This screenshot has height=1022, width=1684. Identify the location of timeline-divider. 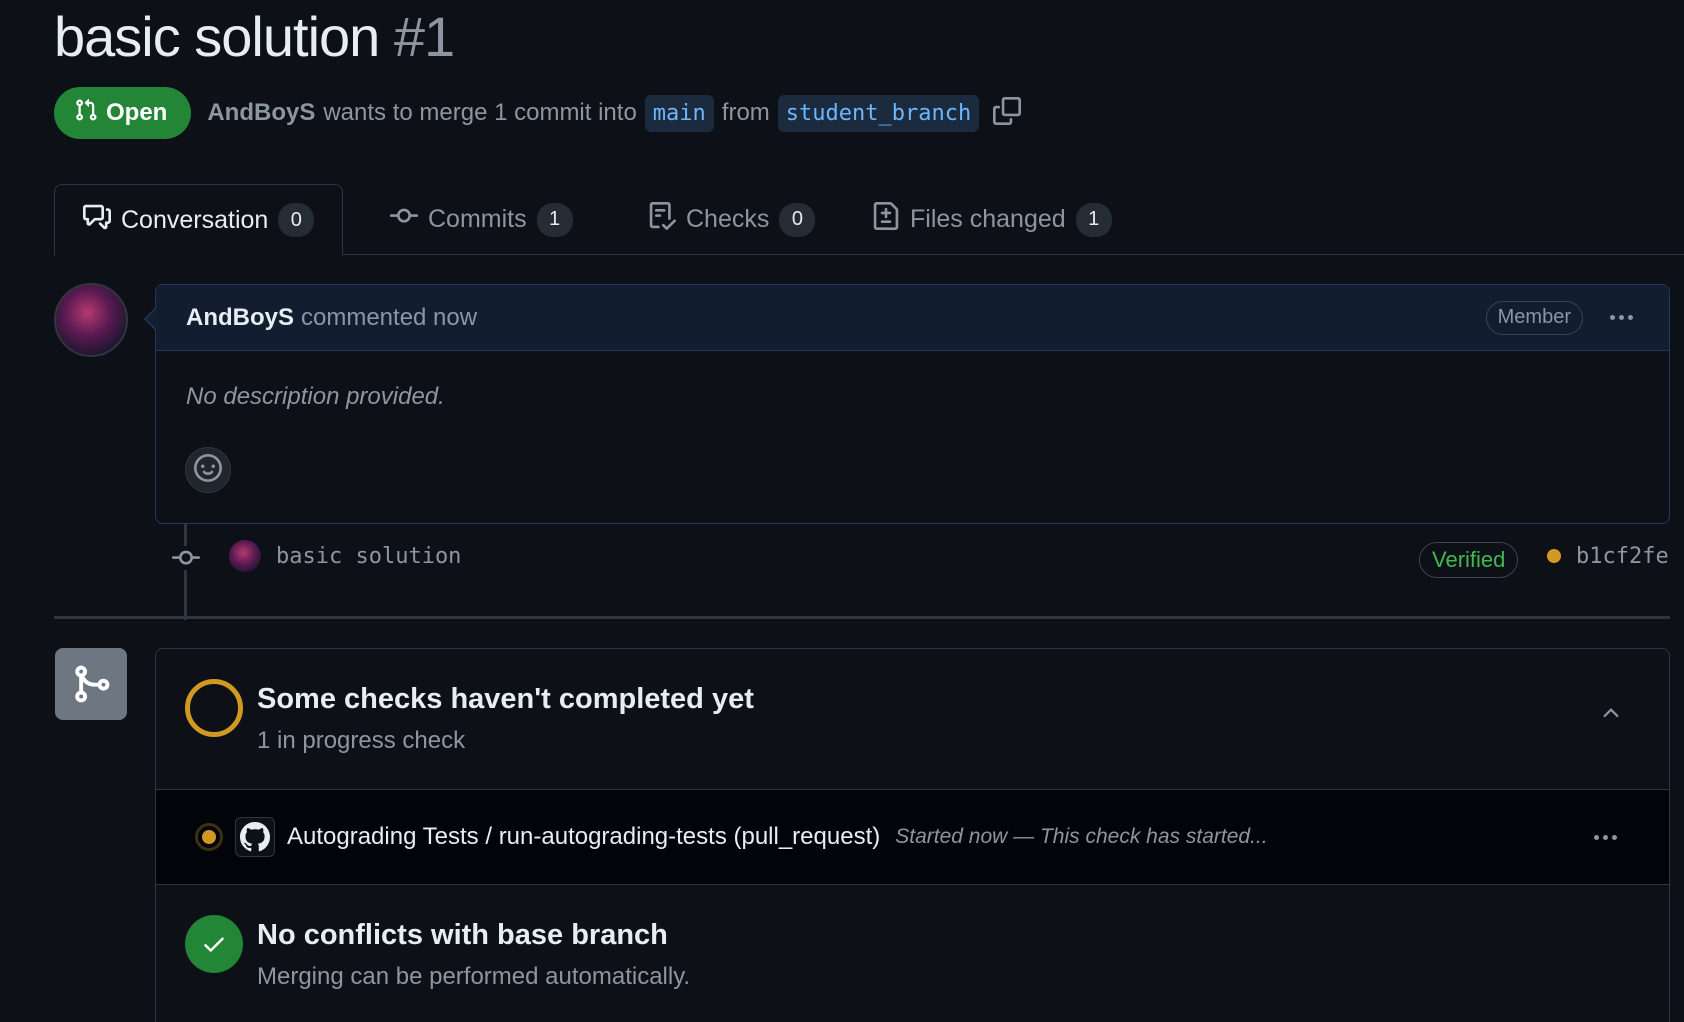
(862, 617).